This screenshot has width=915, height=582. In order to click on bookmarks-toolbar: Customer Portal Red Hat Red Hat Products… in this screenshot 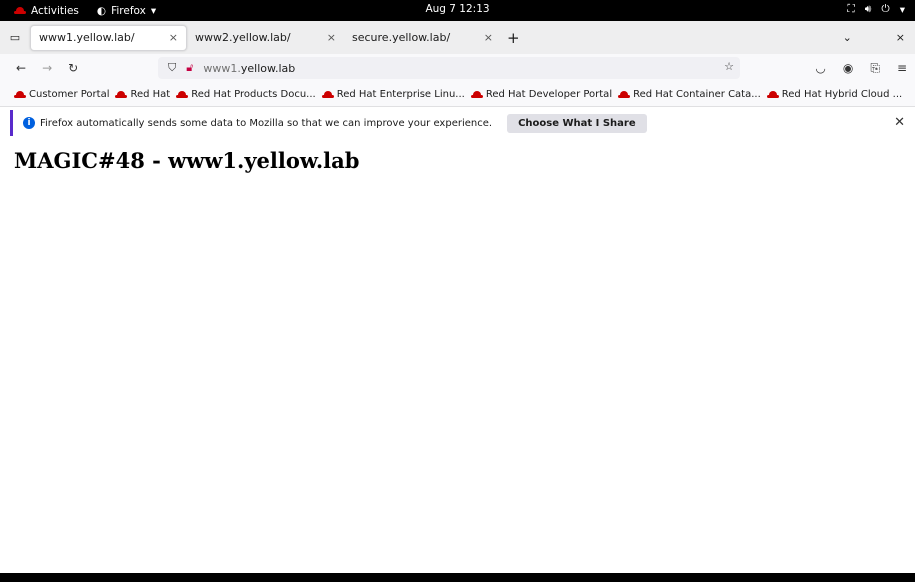, I will do `click(457, 94)`.